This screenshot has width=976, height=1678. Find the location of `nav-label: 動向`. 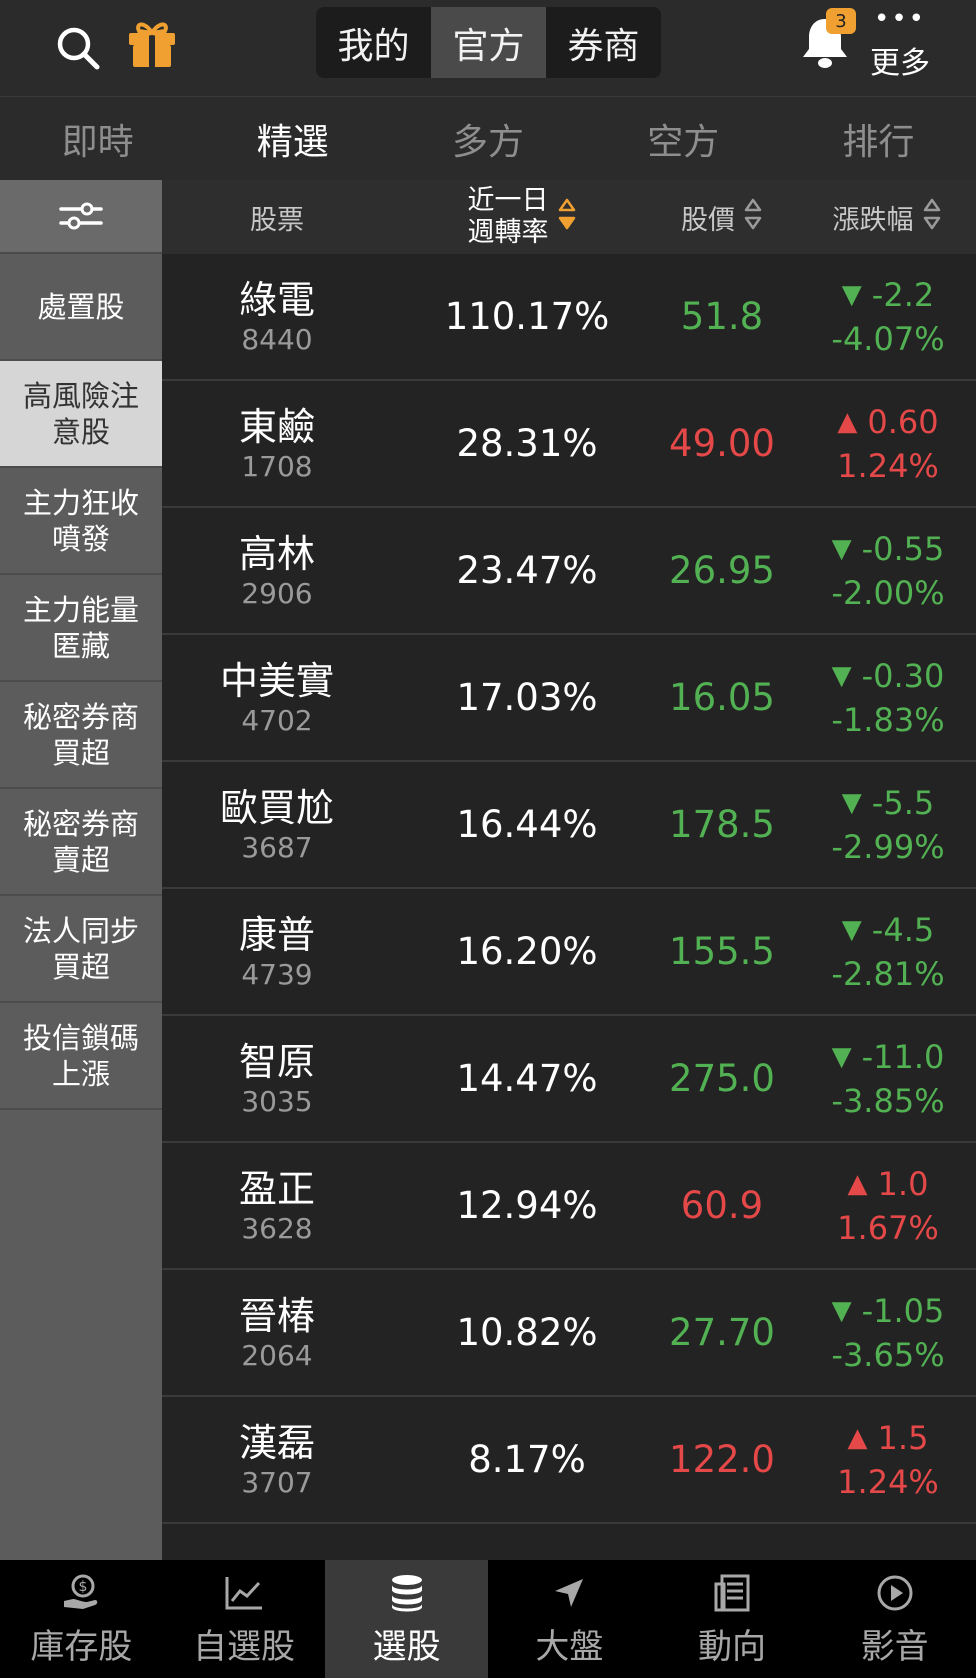

nav-label: 動向 is located at coordinates (732, 1646).